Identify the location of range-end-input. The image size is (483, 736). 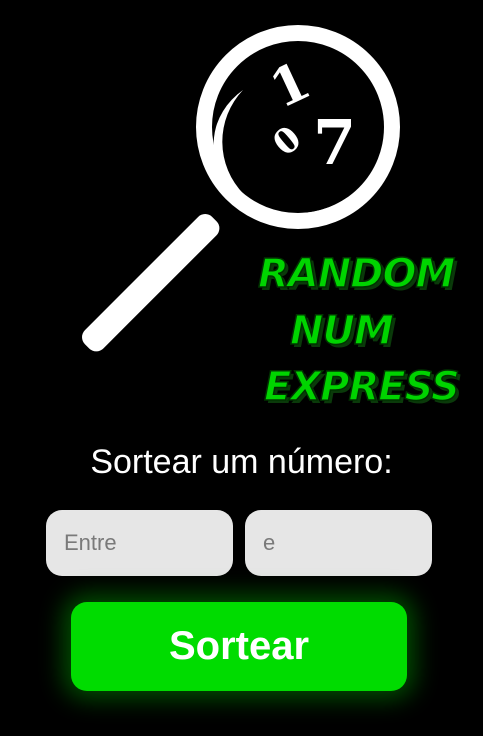
(338, 543).